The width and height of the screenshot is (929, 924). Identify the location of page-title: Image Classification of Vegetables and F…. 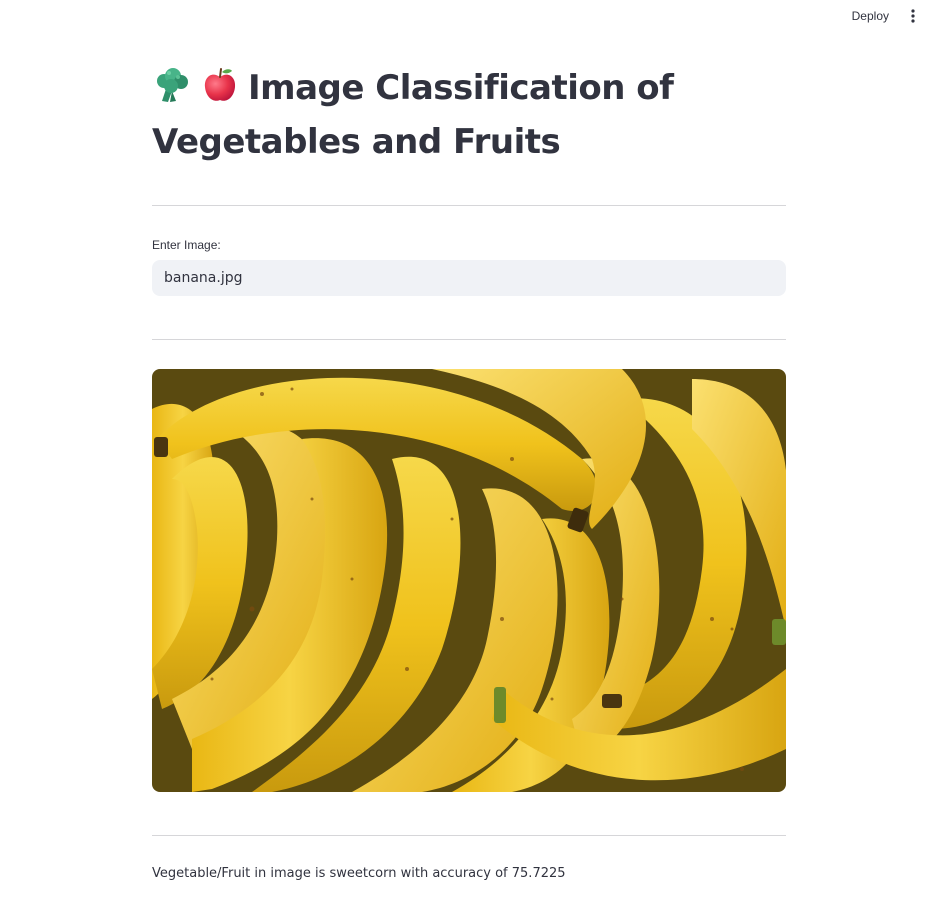
(469, 115).